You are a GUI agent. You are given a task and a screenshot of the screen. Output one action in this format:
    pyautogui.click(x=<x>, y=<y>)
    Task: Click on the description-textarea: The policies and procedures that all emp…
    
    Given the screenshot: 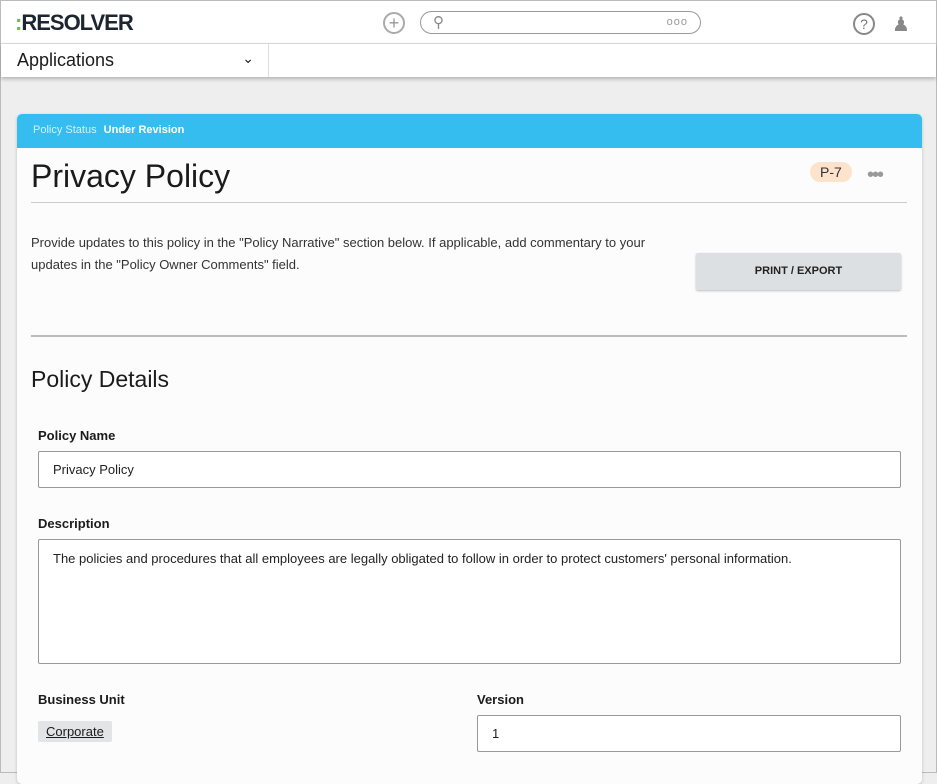 What is the action you would take?
    pyautogui.click(x=469, y=601)
    